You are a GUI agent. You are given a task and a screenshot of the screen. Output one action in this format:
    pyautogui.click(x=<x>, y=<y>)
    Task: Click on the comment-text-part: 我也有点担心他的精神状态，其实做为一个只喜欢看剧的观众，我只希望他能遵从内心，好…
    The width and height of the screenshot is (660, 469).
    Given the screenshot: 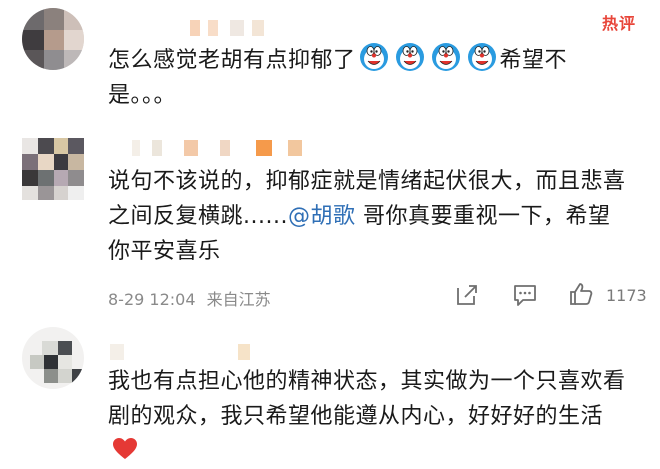 What is the action you would take?
    pyautogui.click(x=367, y=399)
    